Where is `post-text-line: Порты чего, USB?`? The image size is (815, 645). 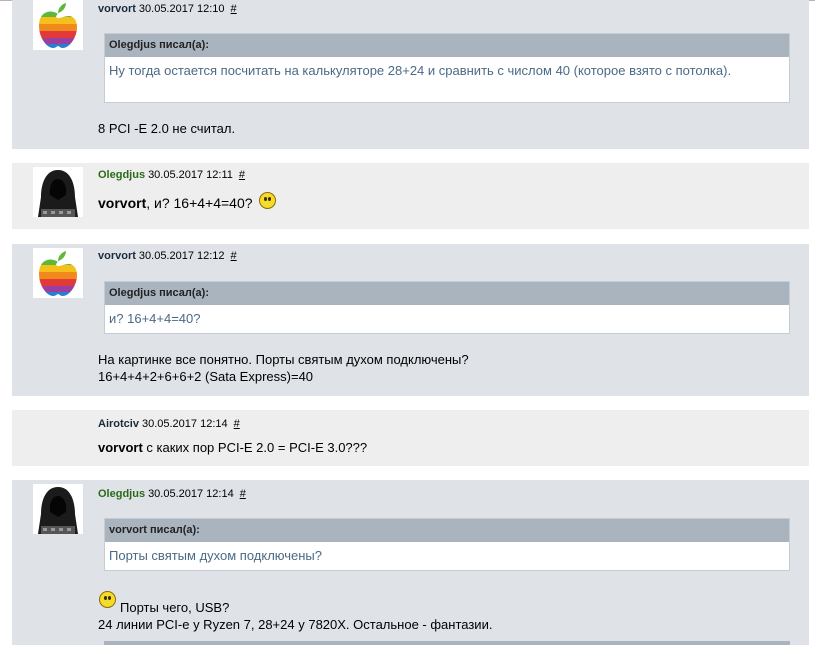
post-text-line: Порты чего, USB? is located at coordinates (175, 607).